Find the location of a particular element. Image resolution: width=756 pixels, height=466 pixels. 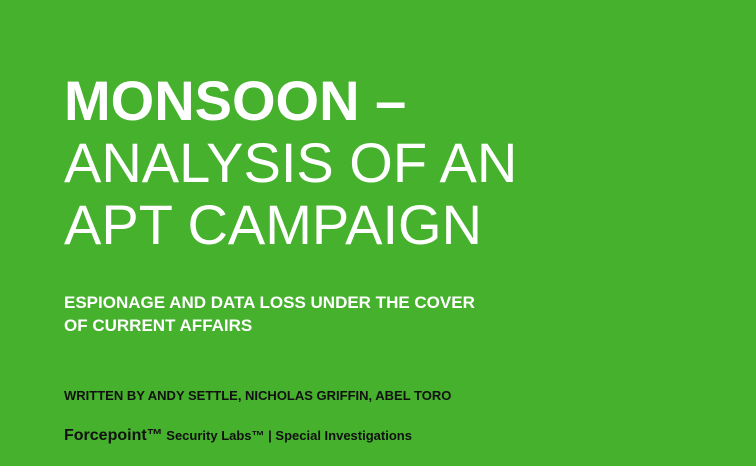

subtitle-line-1: ESPIONAGE AND DATA LOSS UNDER THE COVER is located at coordinates (269, 302).